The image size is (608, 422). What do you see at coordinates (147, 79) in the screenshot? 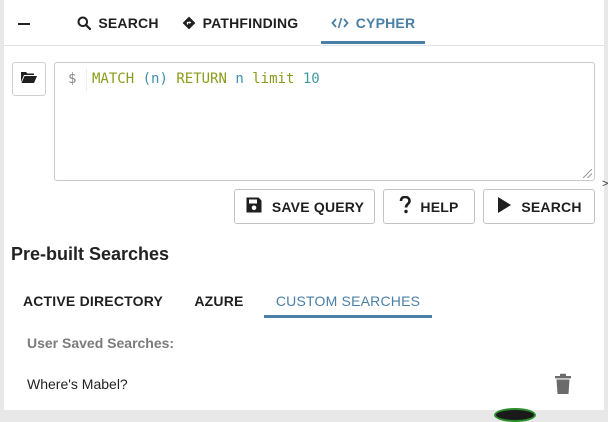
I see `open-paren: (` at bounding box center [147, 79].